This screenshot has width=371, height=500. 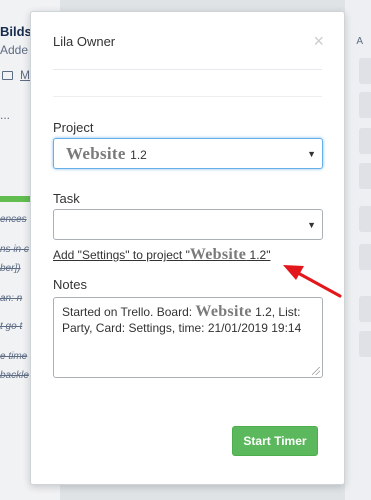 What do you see at coordinates (70, 284) in the screenshot?
I see `notes-label: Notes` at bounding box center [70, 284].